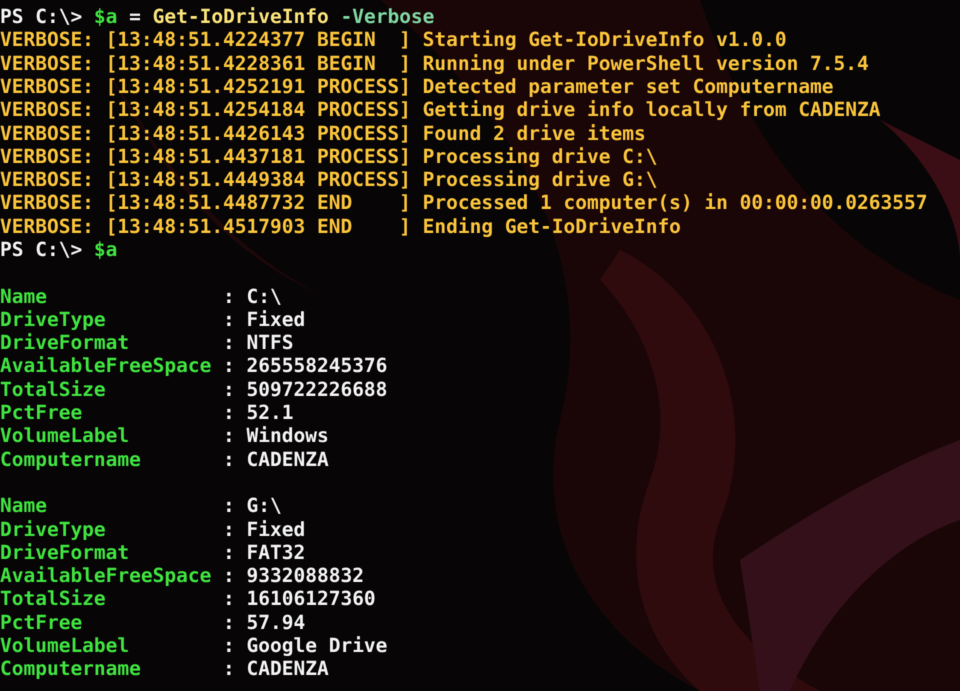 The height and width of the screenshot is (691, 960). Describe the element at coordinates (106, 250) in the screenshot. I see `variable-text: $a` at that location.